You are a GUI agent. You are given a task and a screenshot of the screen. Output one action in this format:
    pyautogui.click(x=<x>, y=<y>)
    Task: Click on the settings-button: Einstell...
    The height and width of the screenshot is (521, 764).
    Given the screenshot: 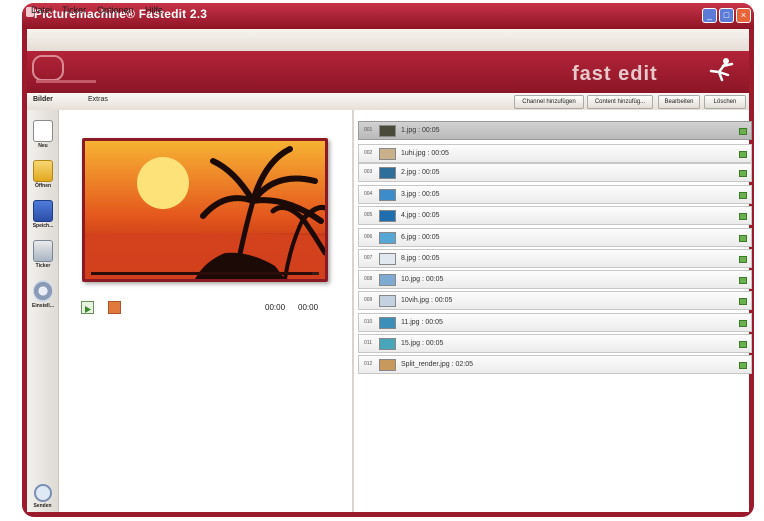 What is the action you would take?
    pyautogui.click(x=43, y=294)
    